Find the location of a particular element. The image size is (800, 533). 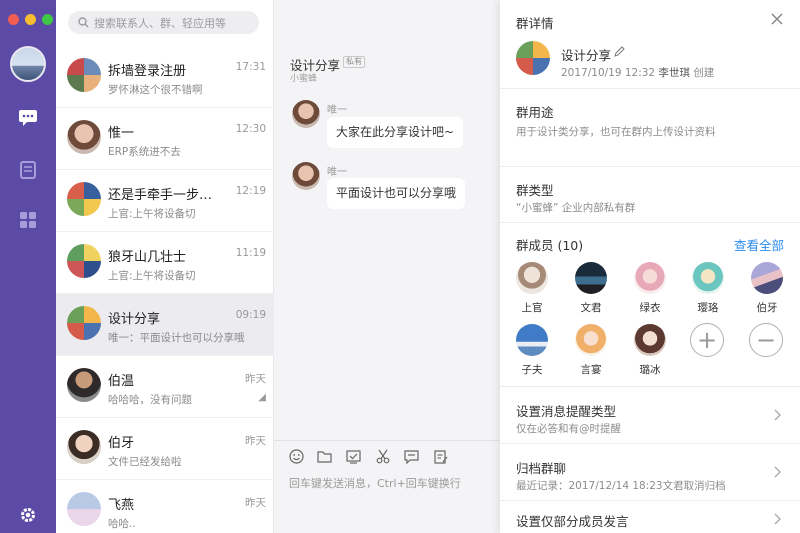

my-avatar is located at coordinates (28, 64).